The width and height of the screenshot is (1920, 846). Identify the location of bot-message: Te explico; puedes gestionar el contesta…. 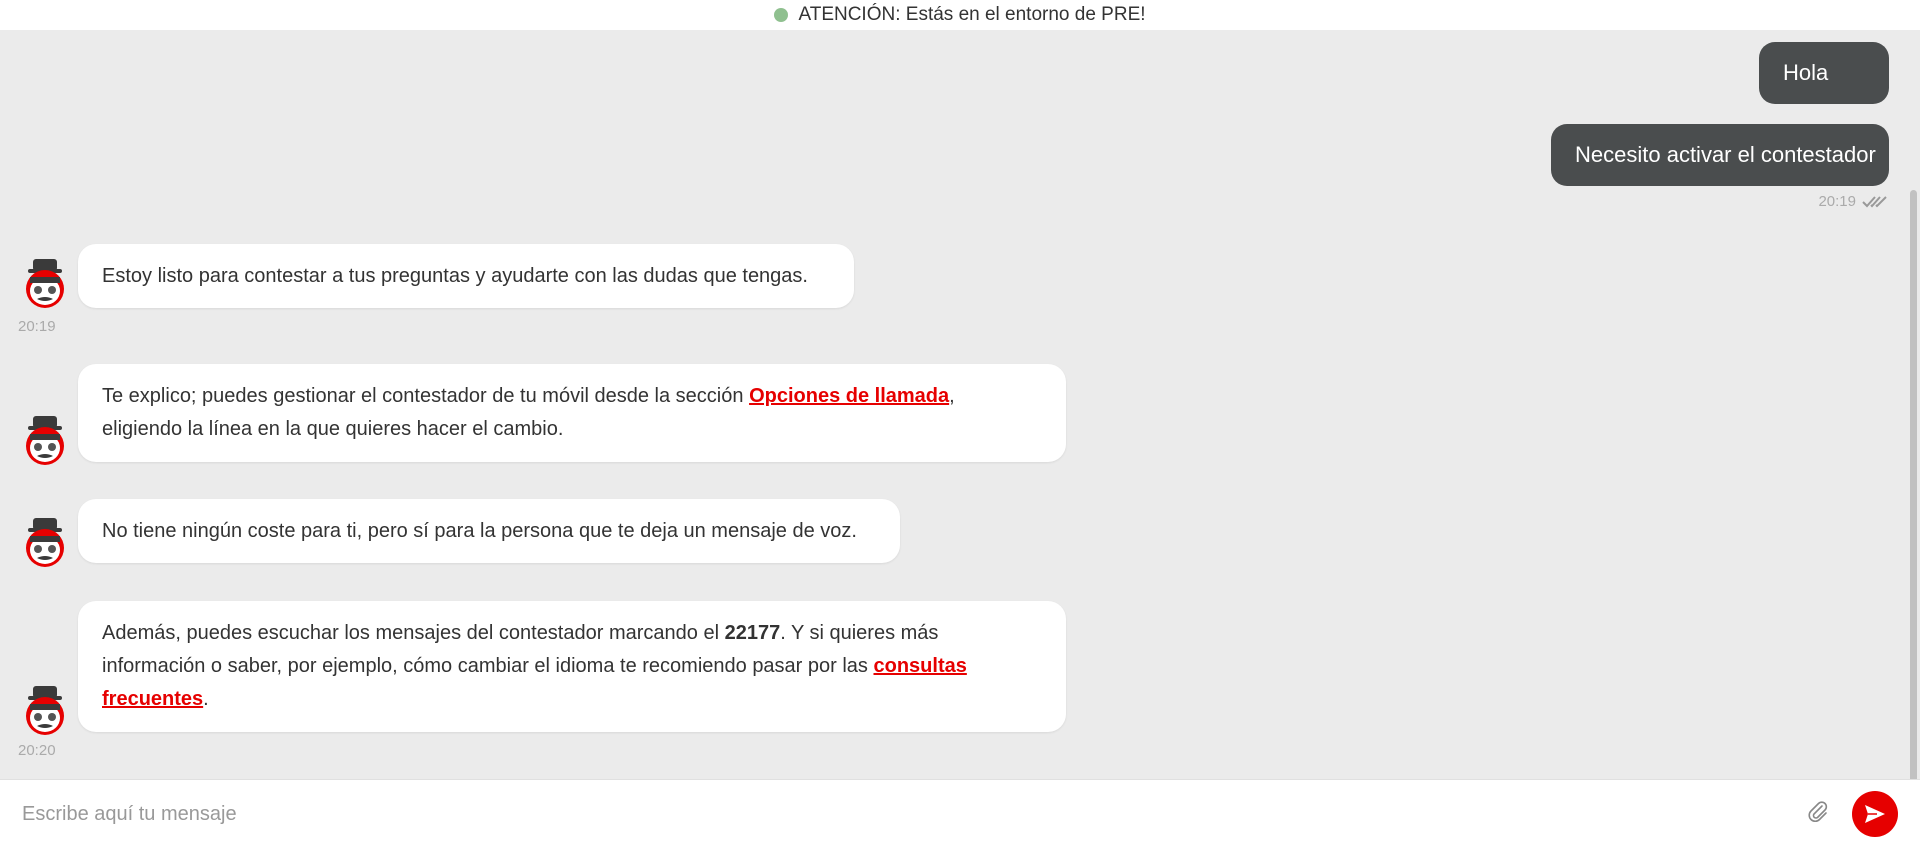
(572, 413).